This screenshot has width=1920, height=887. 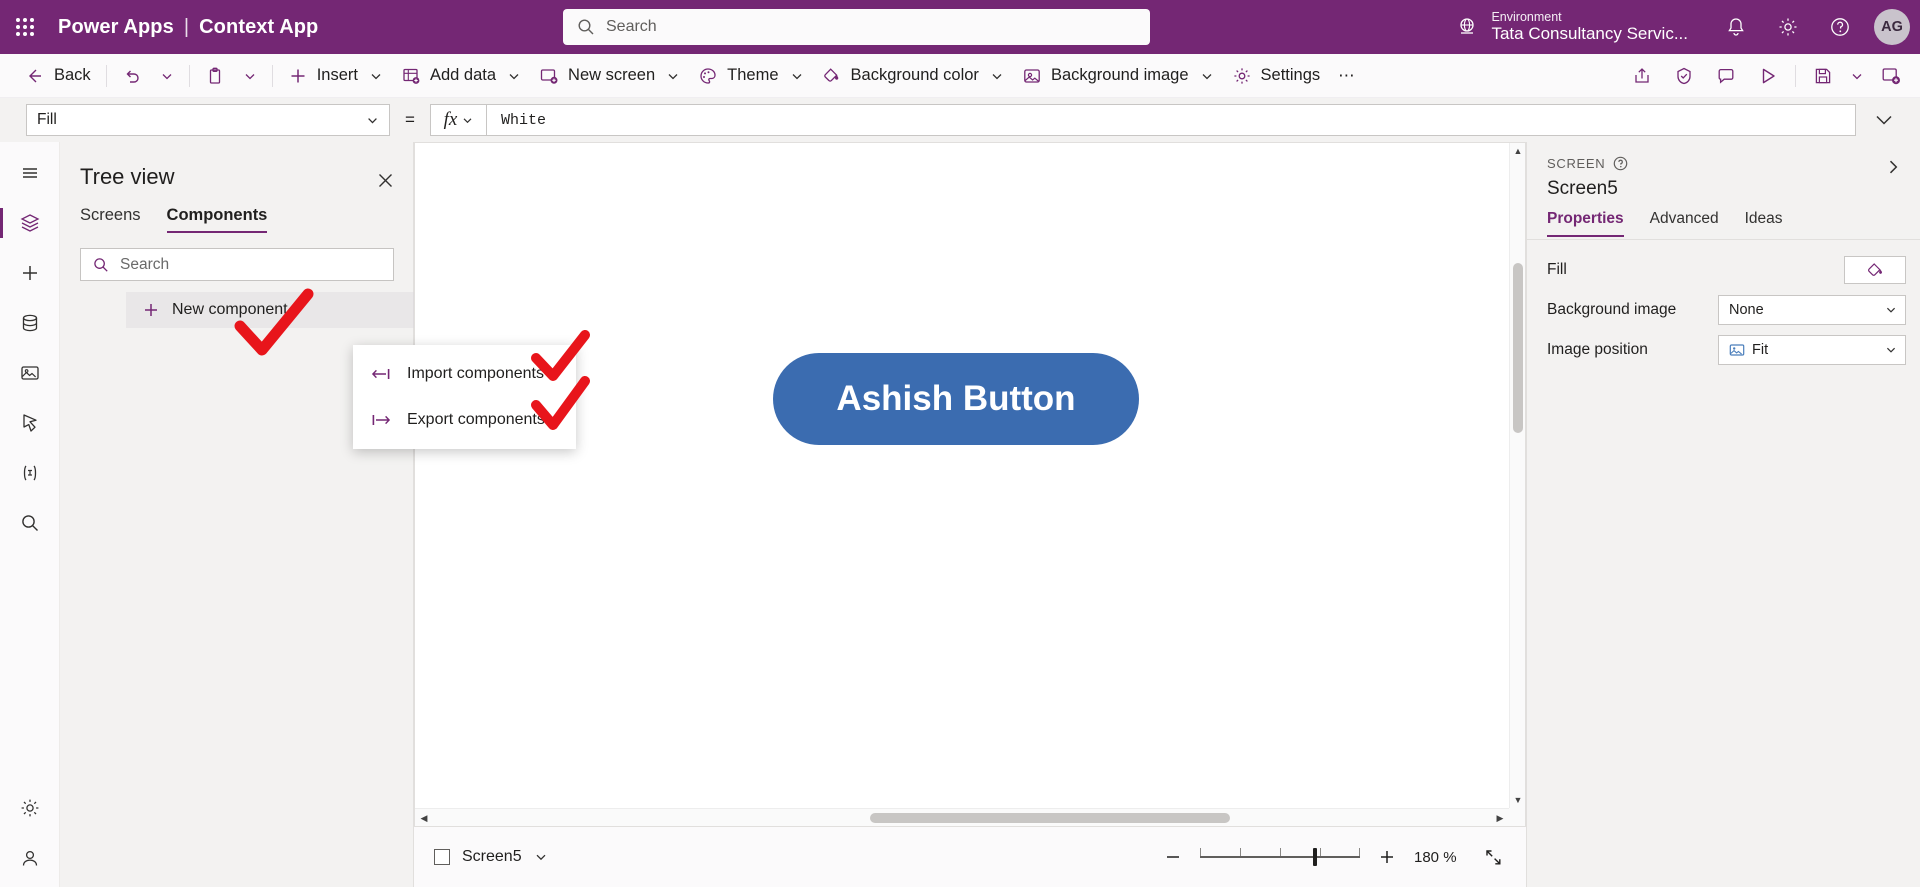 I want to click on slider-knob, so click(x=1315, y=857).